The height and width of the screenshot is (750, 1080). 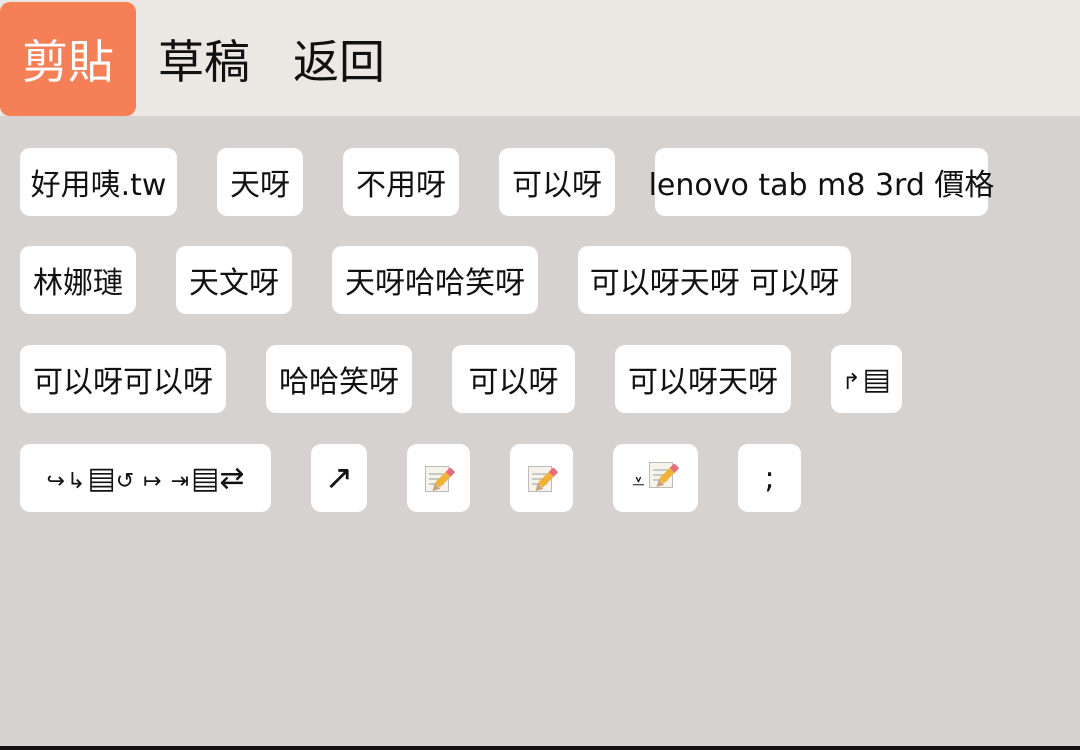 What do you see at coordinates (339, 382) in the screenshot?
I see `clip-chip-label: 哈哈笑呀` at bounding box center [339, 382].